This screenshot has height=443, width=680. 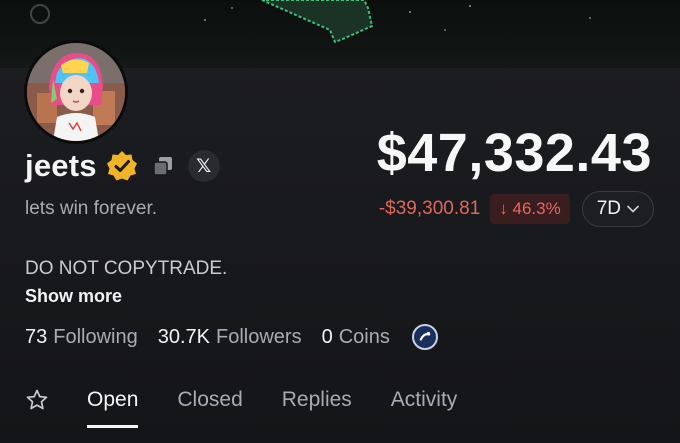 I want to click on coins-count: 0, so click(x=327, y=336).